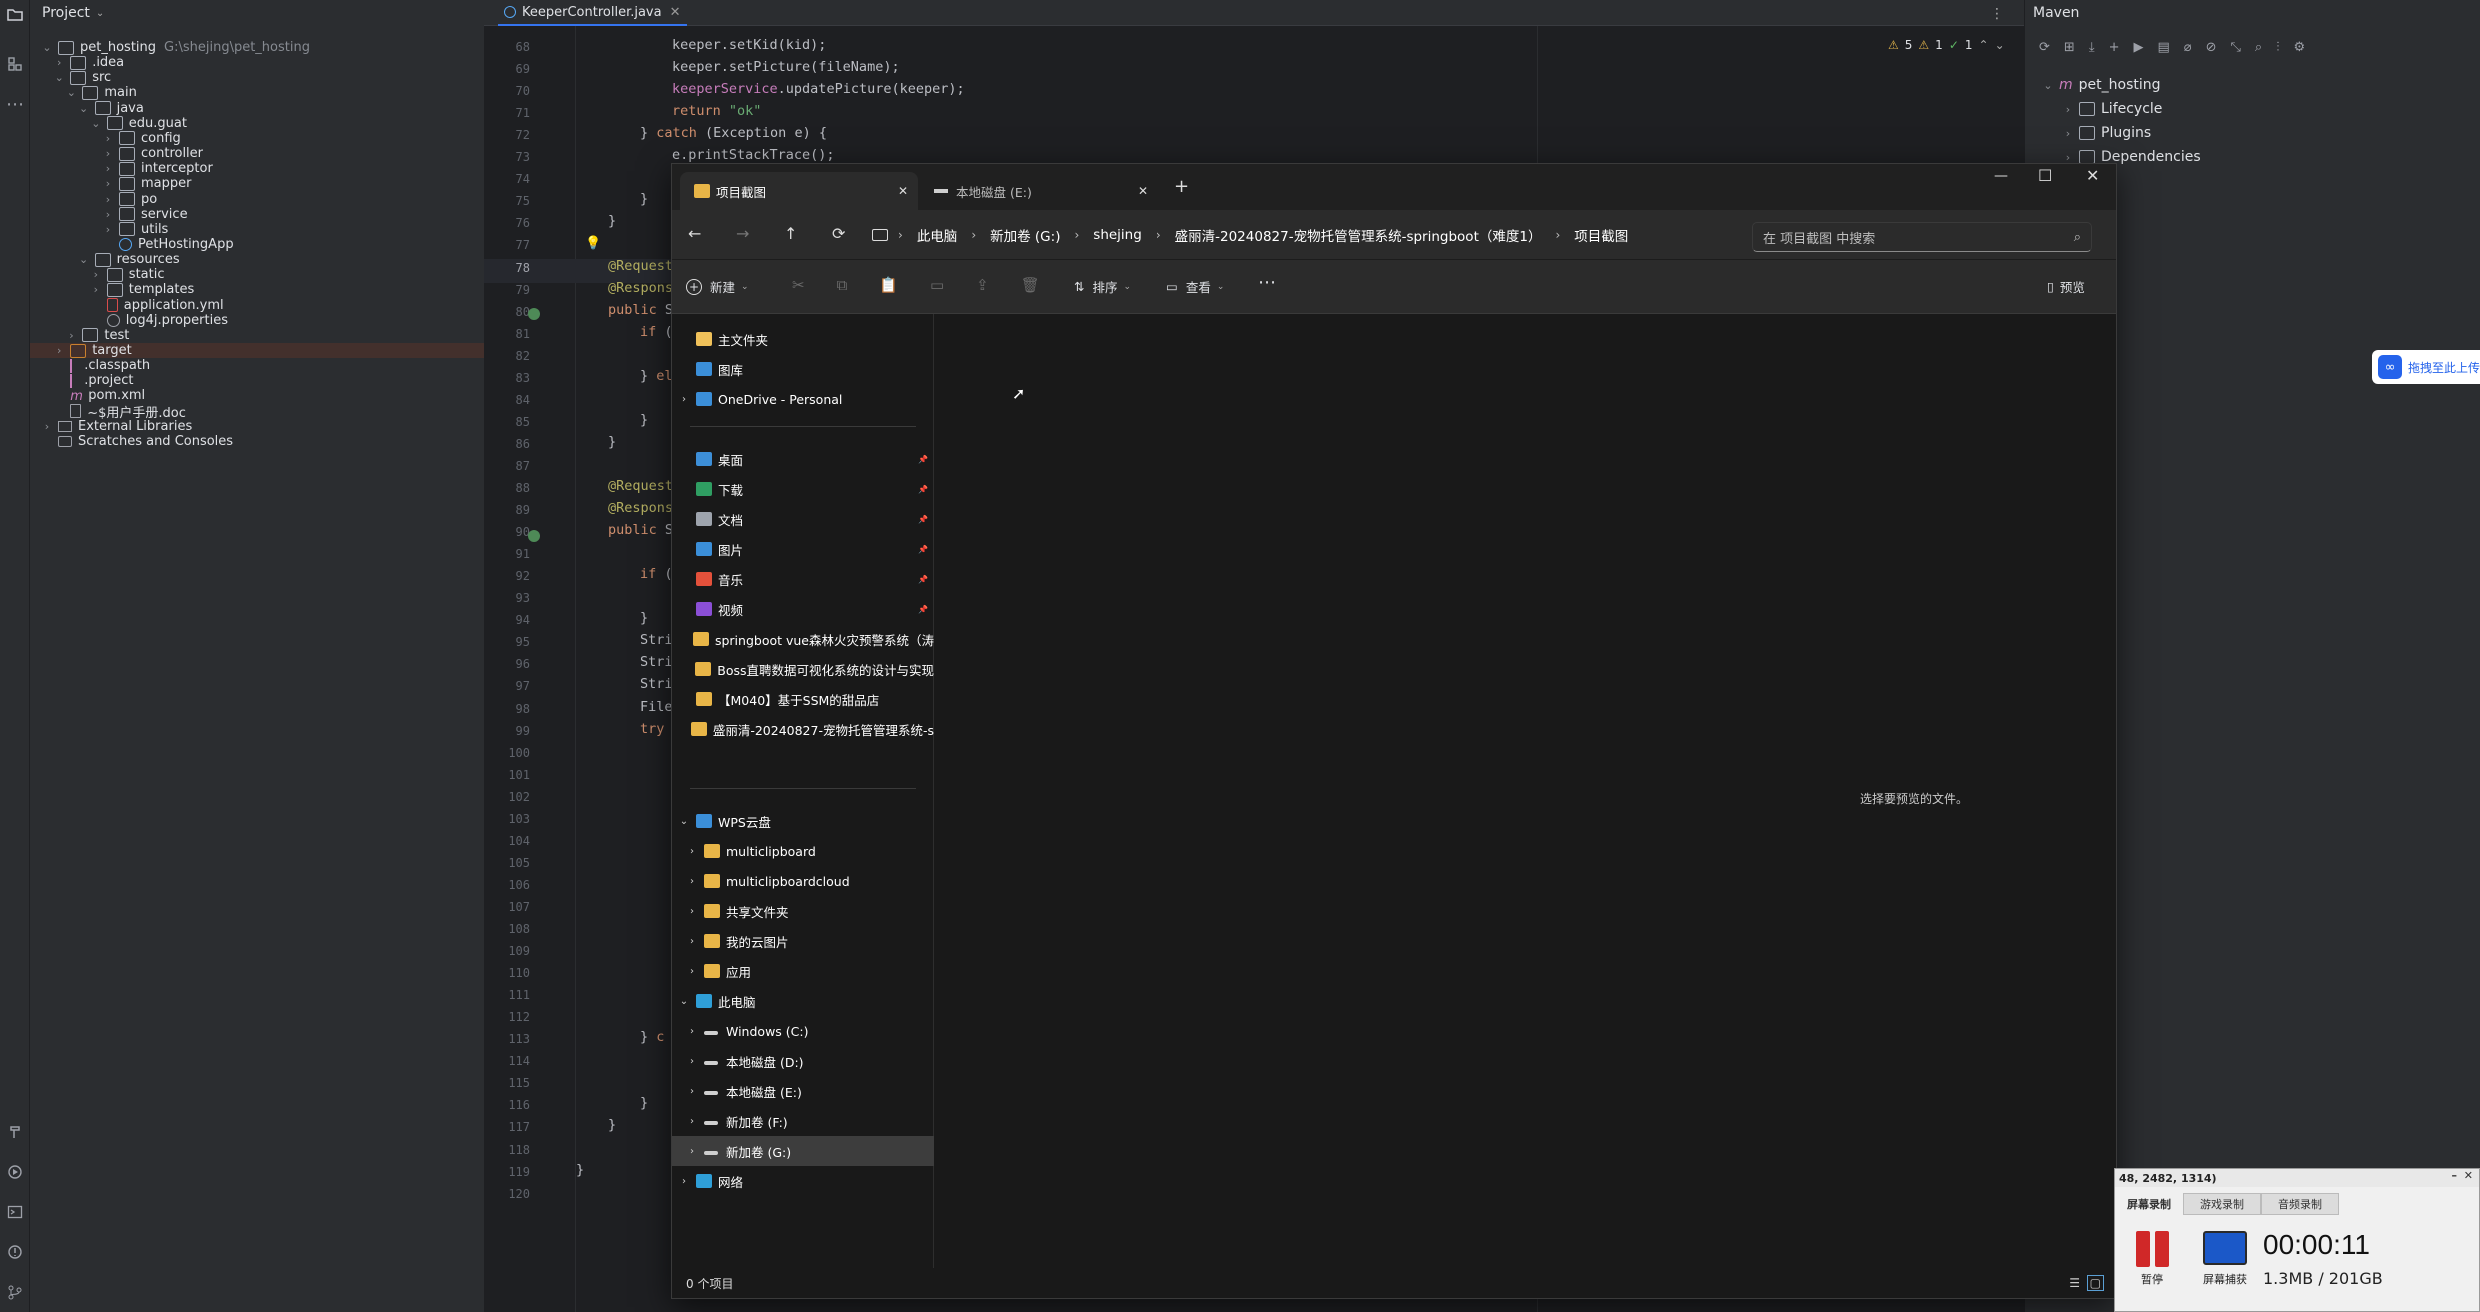 The height and width of the screenshot is (1312, 2480). What do you see at coordinates (803, 1091) in the screenshot?
I see `nav-this_pc-items-2: › 本地磁盘 (E:)` at bounding box center [803, 1091].